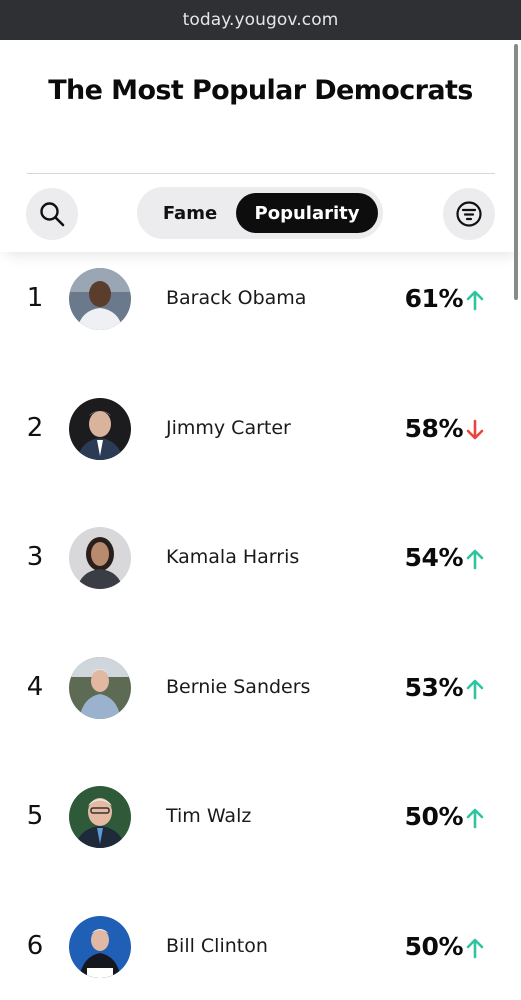 The image size is (521, 1000). I want to click on filter-icon, so click(469, 214).